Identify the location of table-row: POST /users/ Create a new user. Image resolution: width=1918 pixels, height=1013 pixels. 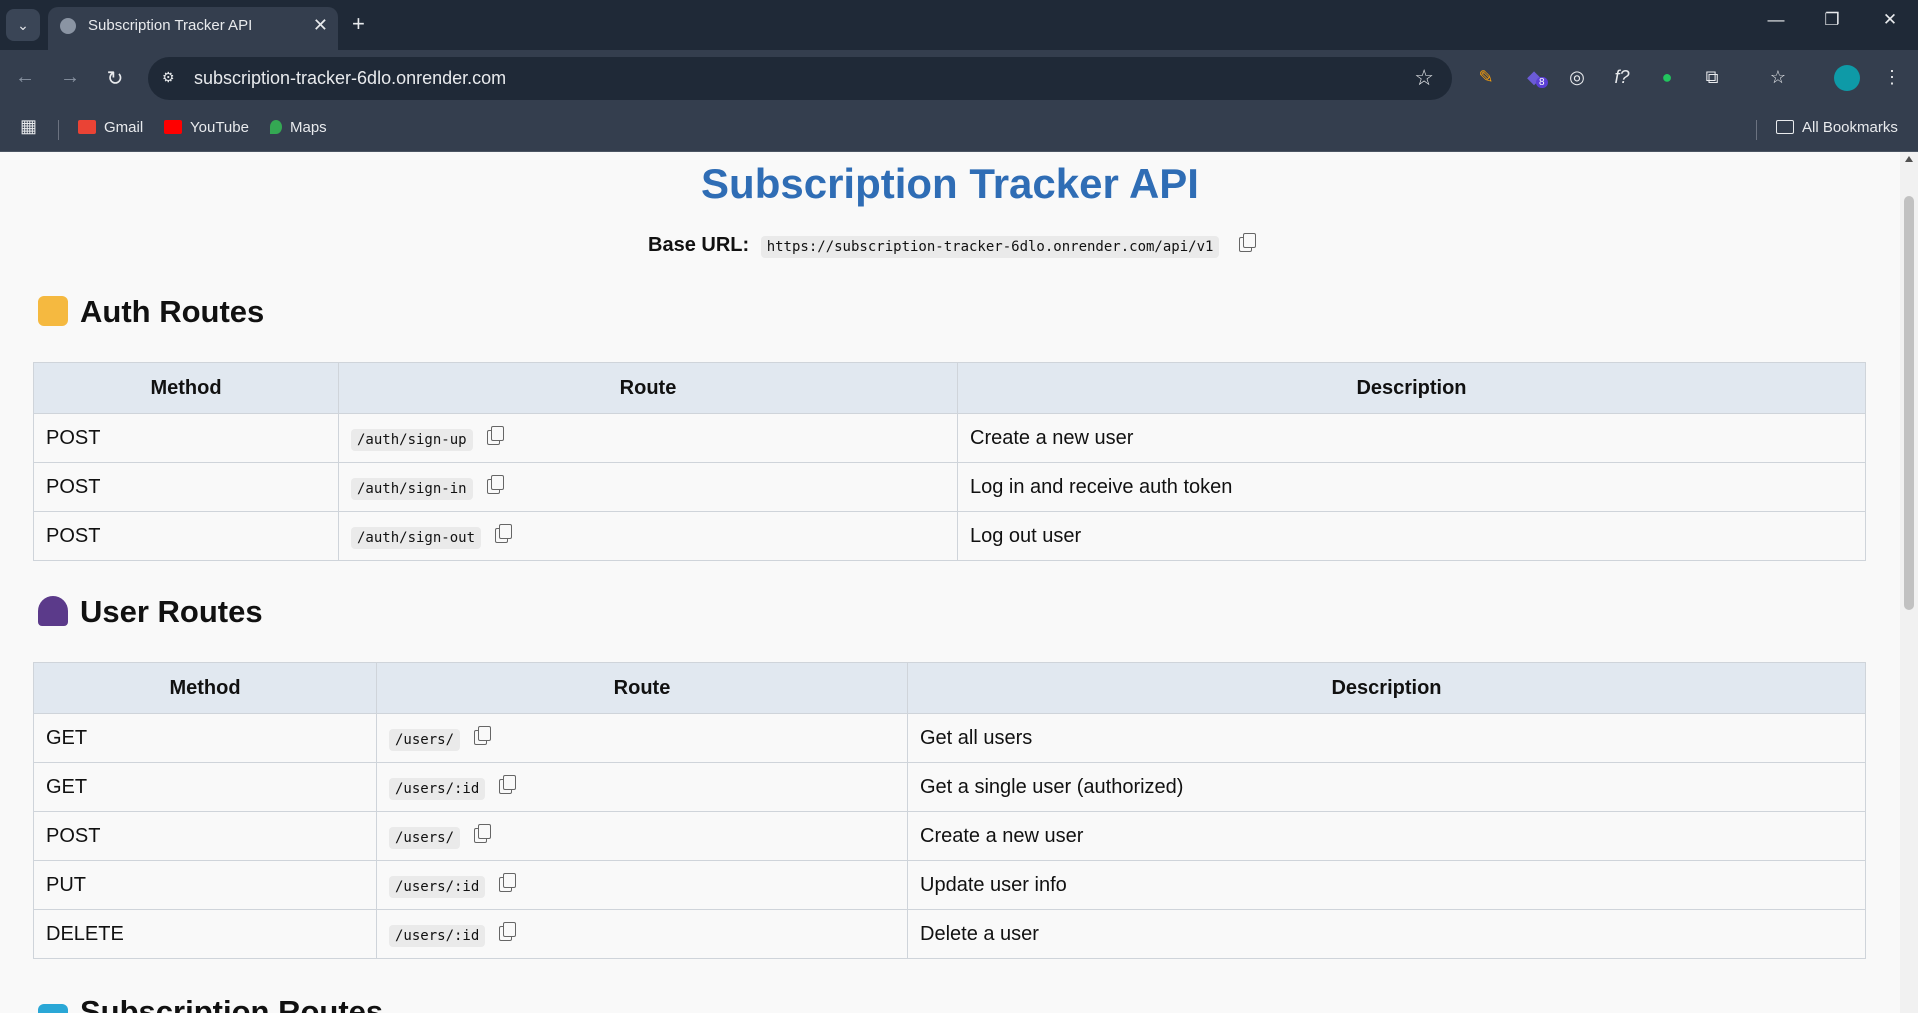
(949, 836).